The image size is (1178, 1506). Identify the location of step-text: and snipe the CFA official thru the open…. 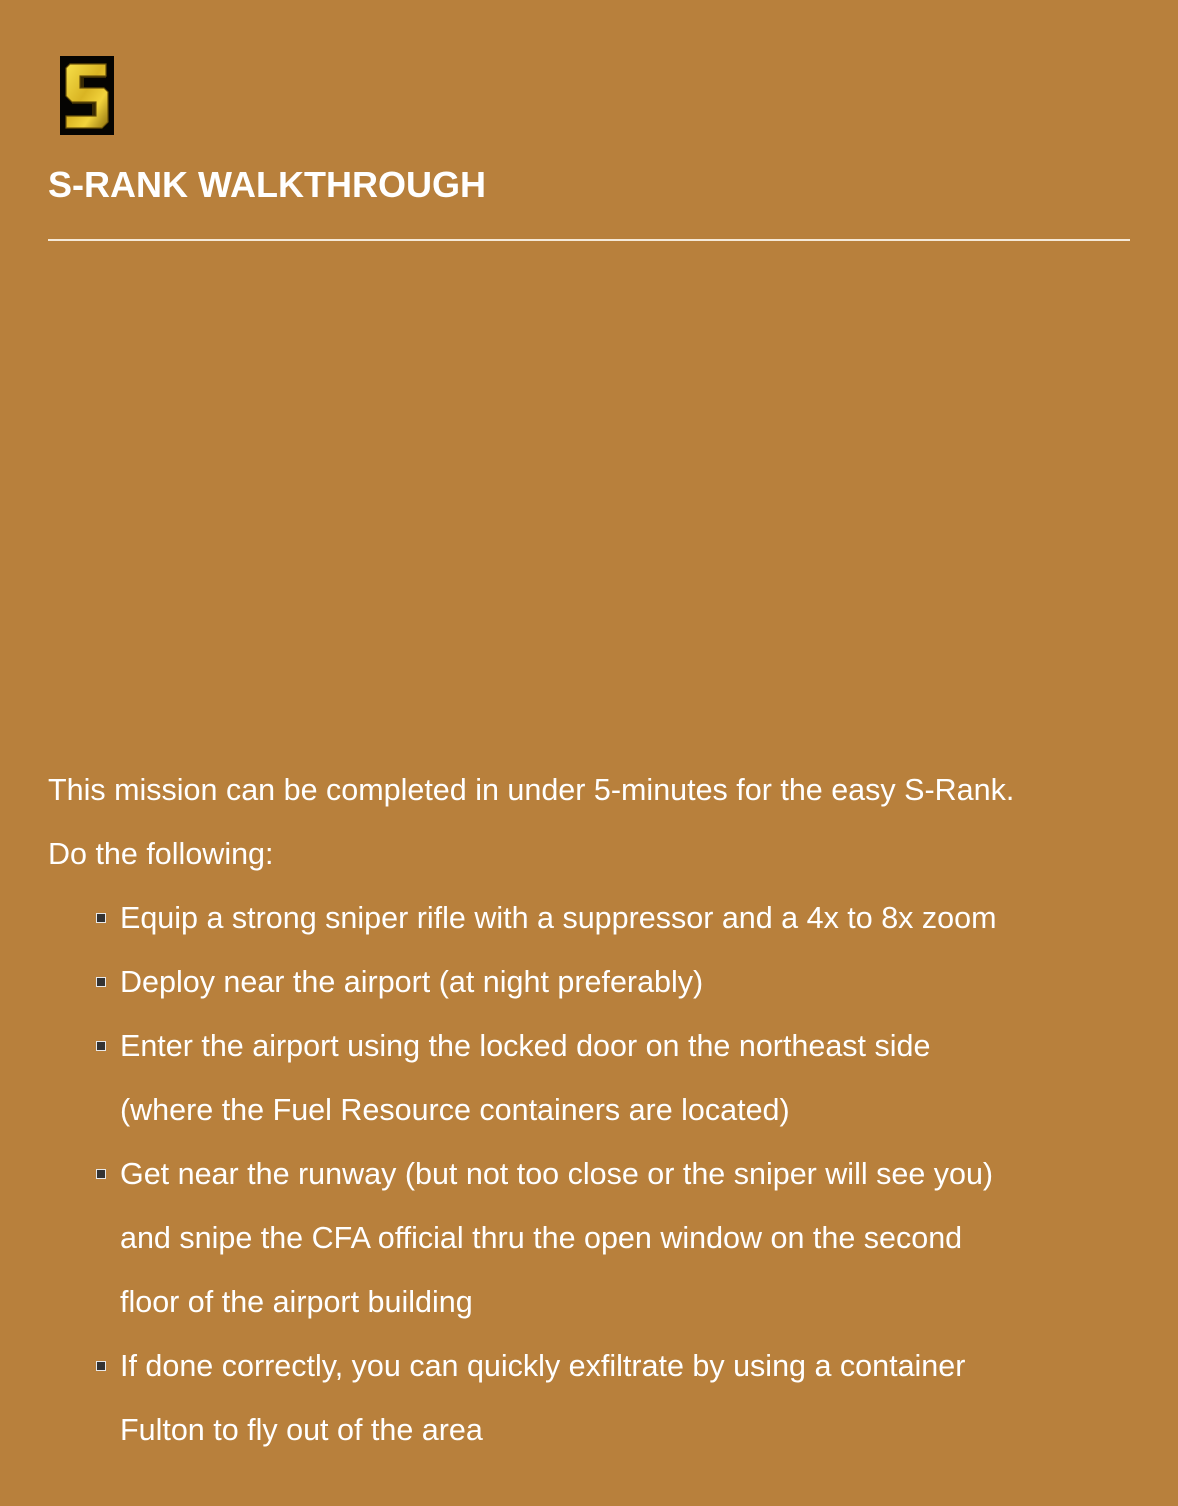
(541, 1238).